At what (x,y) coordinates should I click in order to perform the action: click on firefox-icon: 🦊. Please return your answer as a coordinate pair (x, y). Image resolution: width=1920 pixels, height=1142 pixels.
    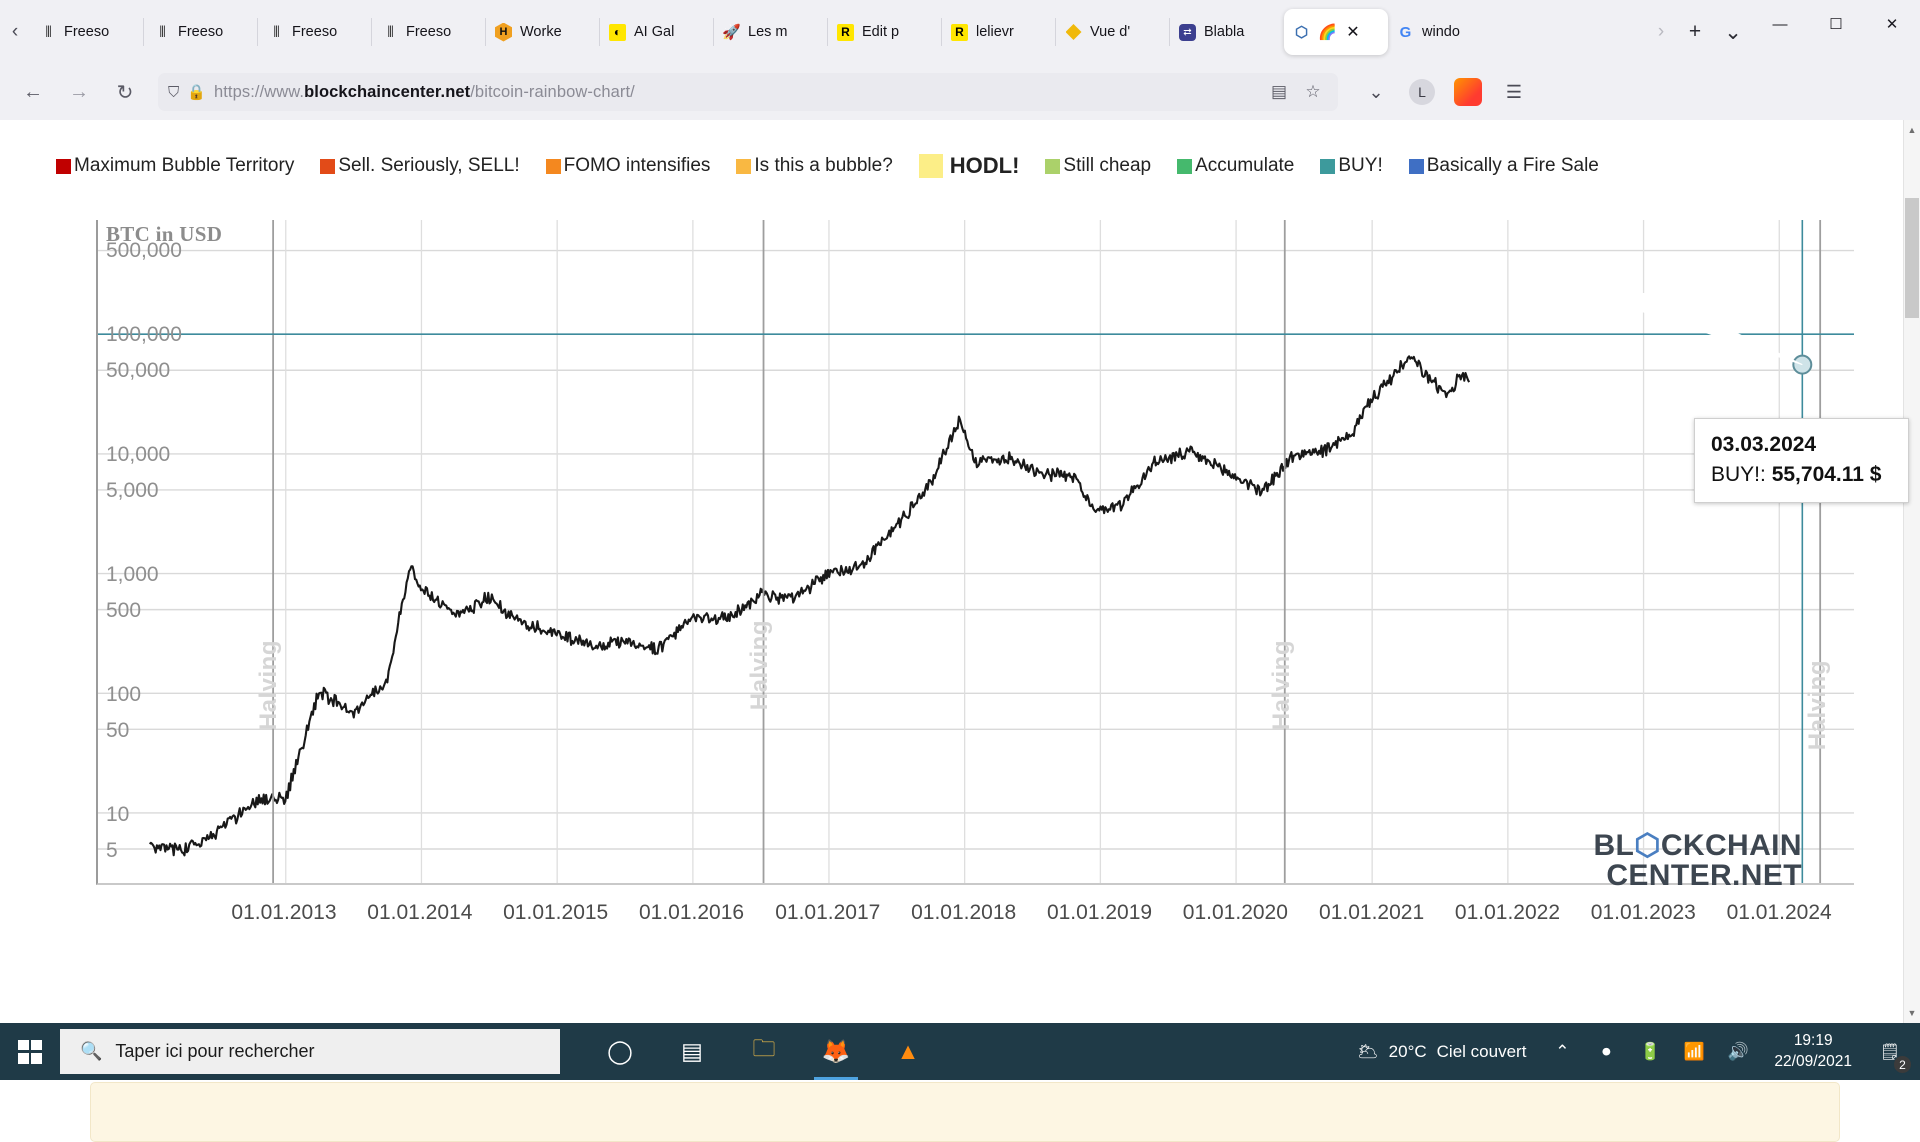
    Looking at the image, I should click on (836, 1051).